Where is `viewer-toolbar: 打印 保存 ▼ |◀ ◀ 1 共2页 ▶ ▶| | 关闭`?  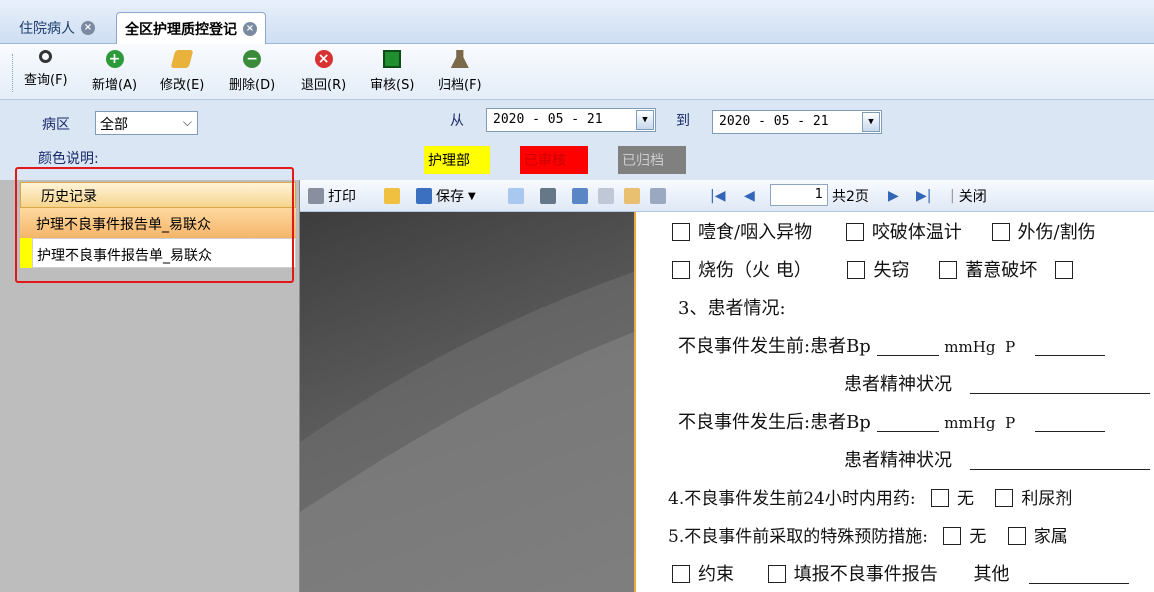
viewer-toolbar: 打印 保存 ▼ |◀ ◀ 1 共2页 ▶ ▶| | 关闭 is located at coordinates (727, 196).